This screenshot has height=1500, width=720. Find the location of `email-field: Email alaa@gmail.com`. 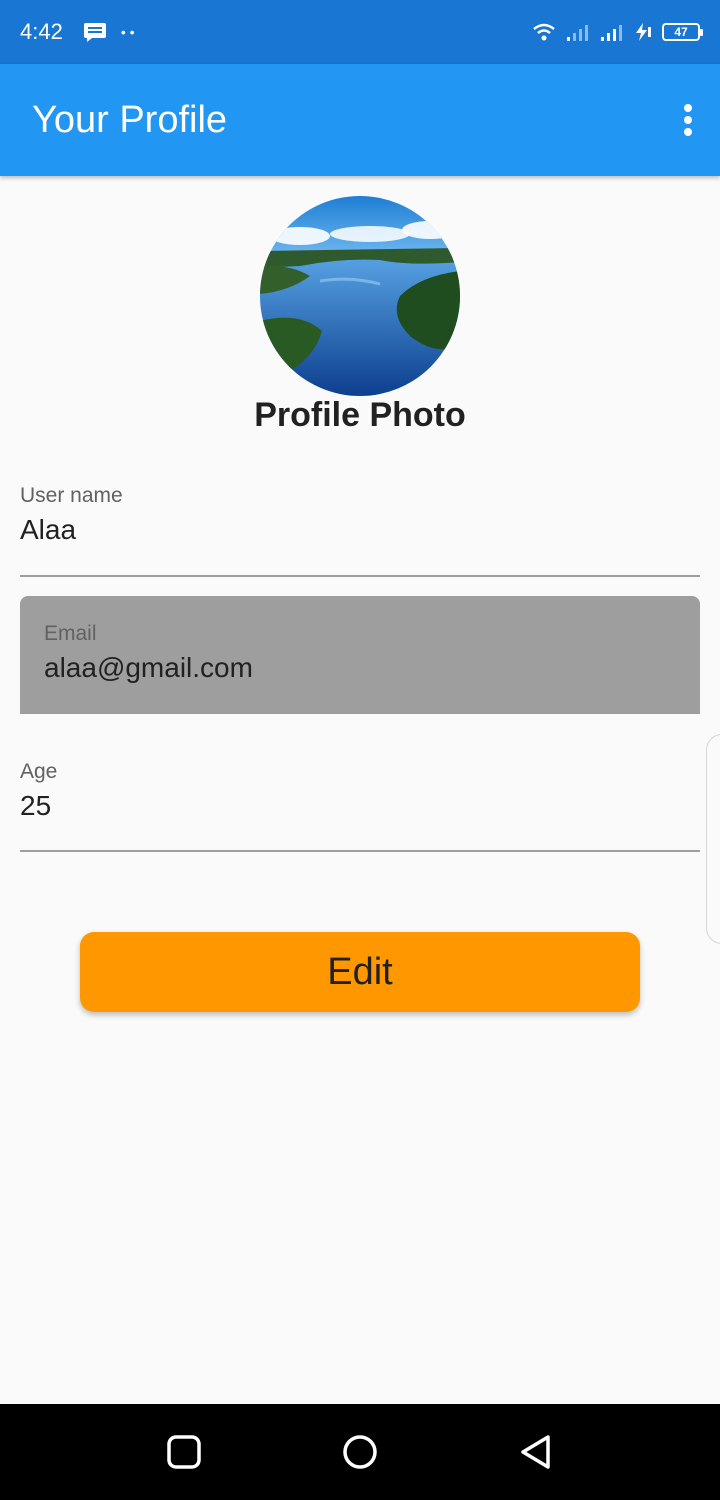

email-field: Email alaa@gmail.com is located at coordinates (360, 655).